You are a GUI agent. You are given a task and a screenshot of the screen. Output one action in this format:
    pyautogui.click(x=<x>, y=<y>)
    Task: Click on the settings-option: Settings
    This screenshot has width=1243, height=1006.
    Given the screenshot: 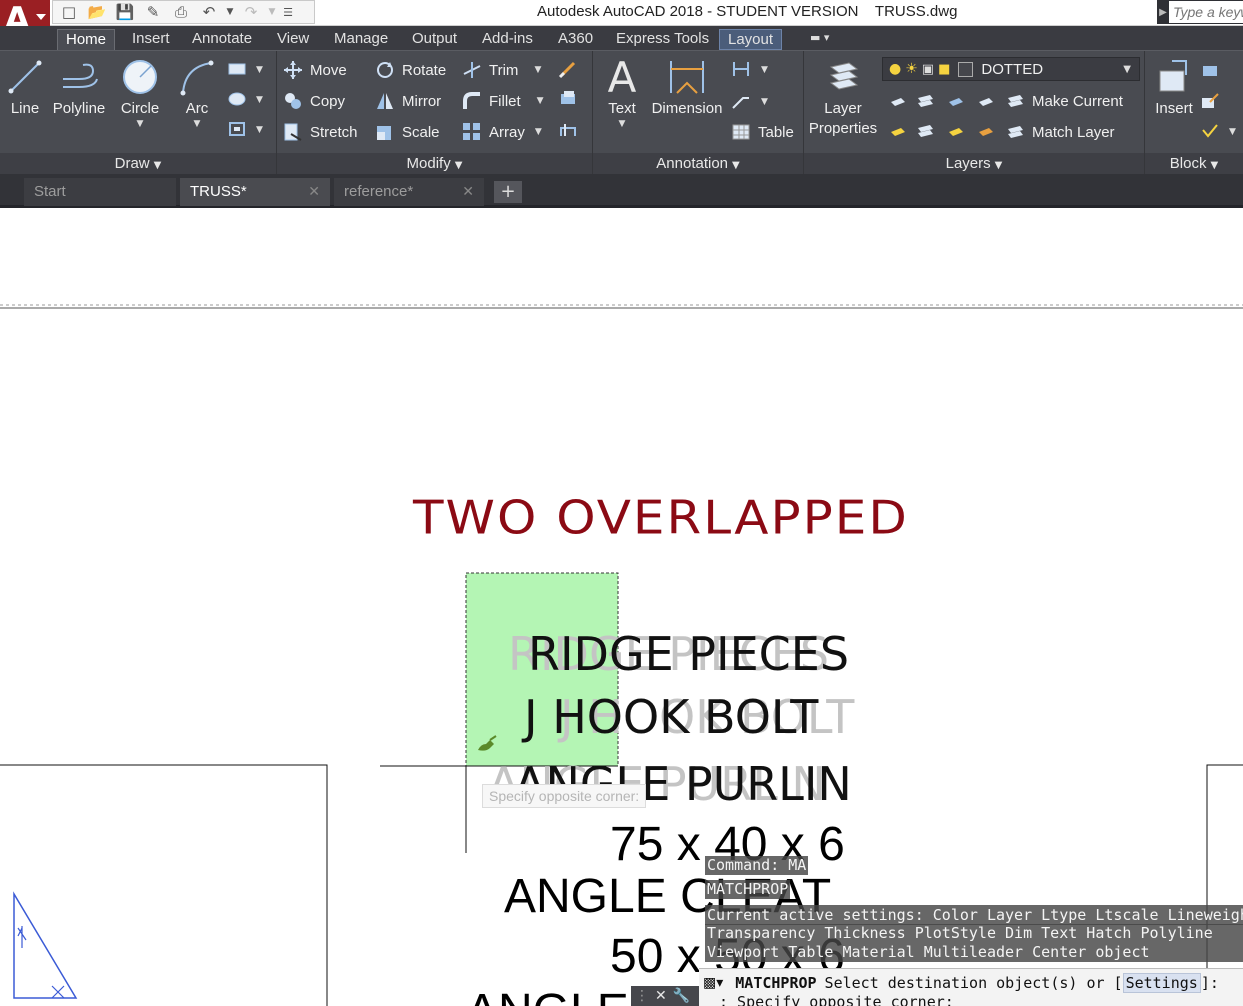 What is the action you would take?
    pyautogui.click(x=1161, y=983)
    